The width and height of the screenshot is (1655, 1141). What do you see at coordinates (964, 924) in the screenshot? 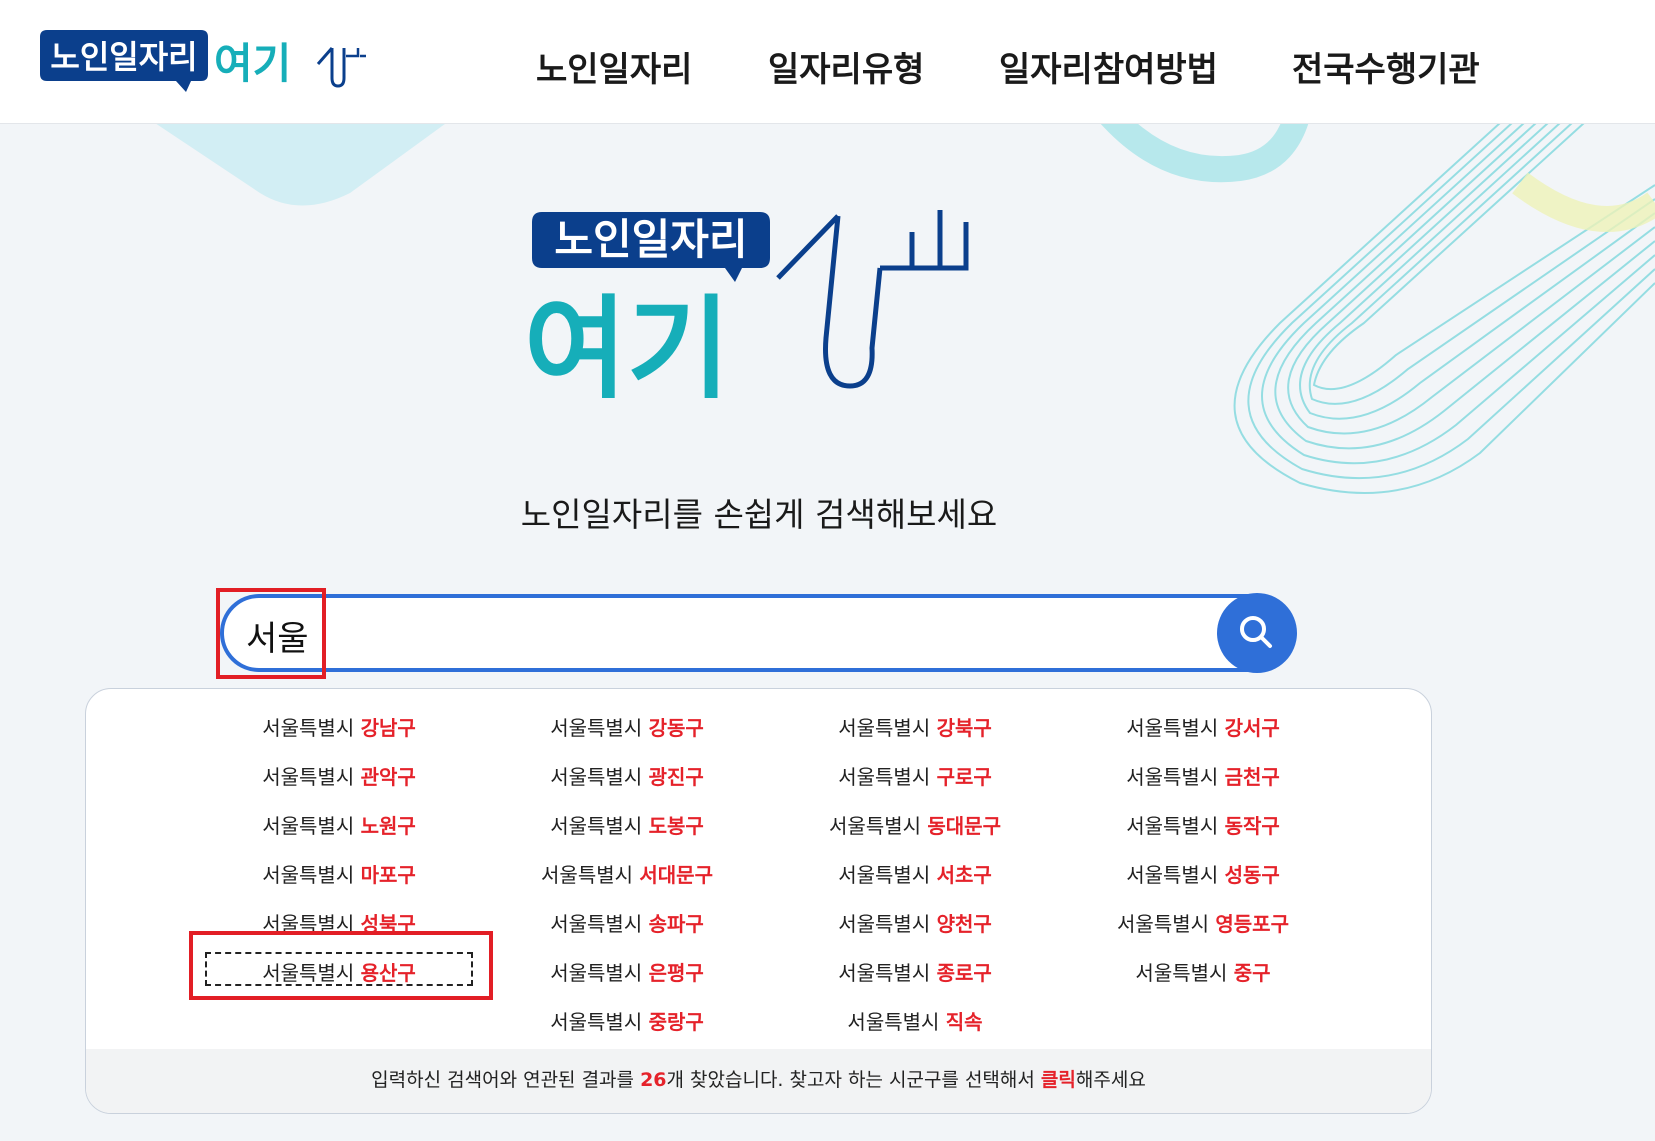
I see `result-district: 양천구` at bounding box center [964, 924].